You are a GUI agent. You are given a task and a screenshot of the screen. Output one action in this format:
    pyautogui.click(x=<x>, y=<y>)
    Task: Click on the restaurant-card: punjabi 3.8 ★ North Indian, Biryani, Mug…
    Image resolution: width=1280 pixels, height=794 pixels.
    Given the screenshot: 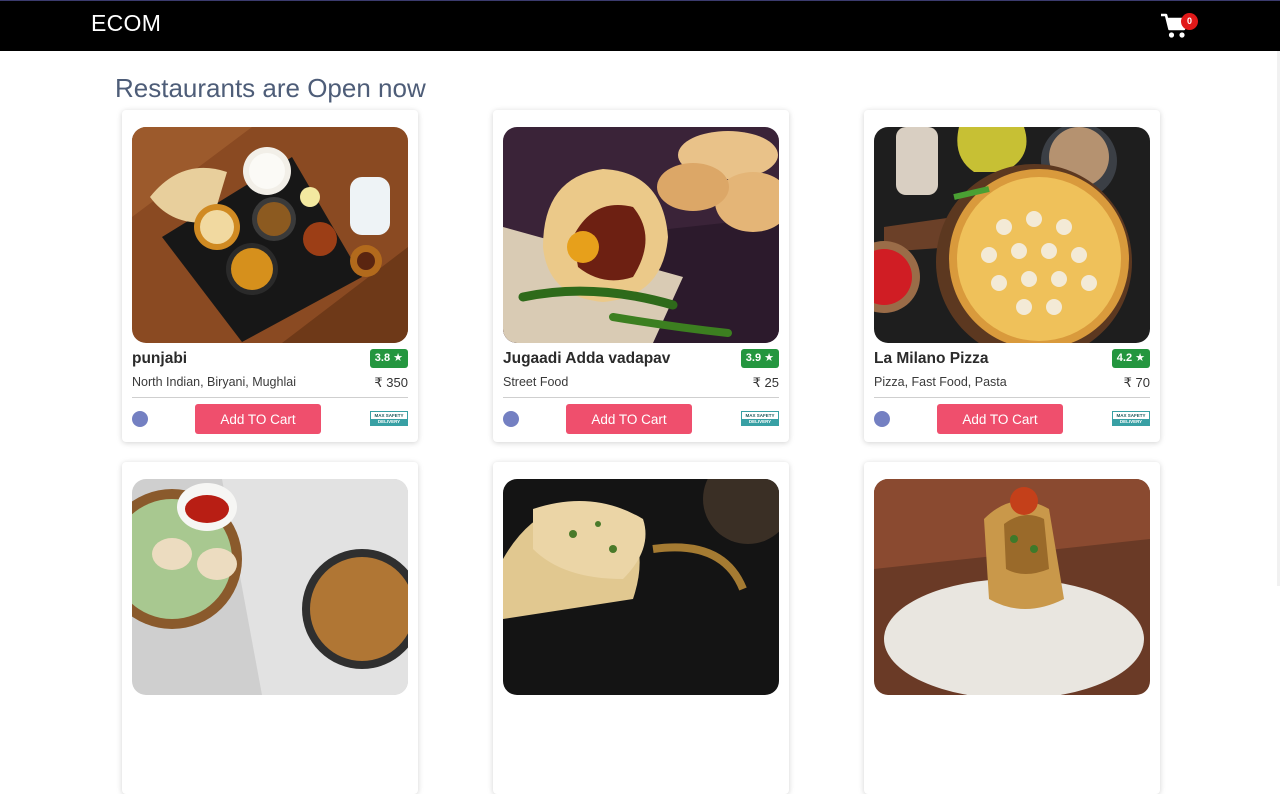 What is the action you would take?
    pyautogui.click(x=270, y=276)
    